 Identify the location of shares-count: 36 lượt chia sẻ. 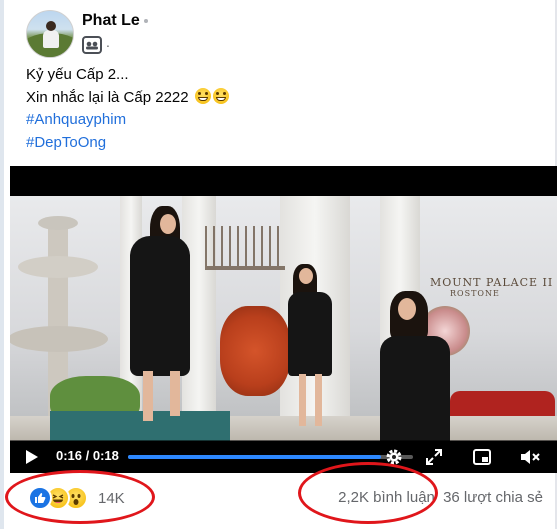
(493, 497).